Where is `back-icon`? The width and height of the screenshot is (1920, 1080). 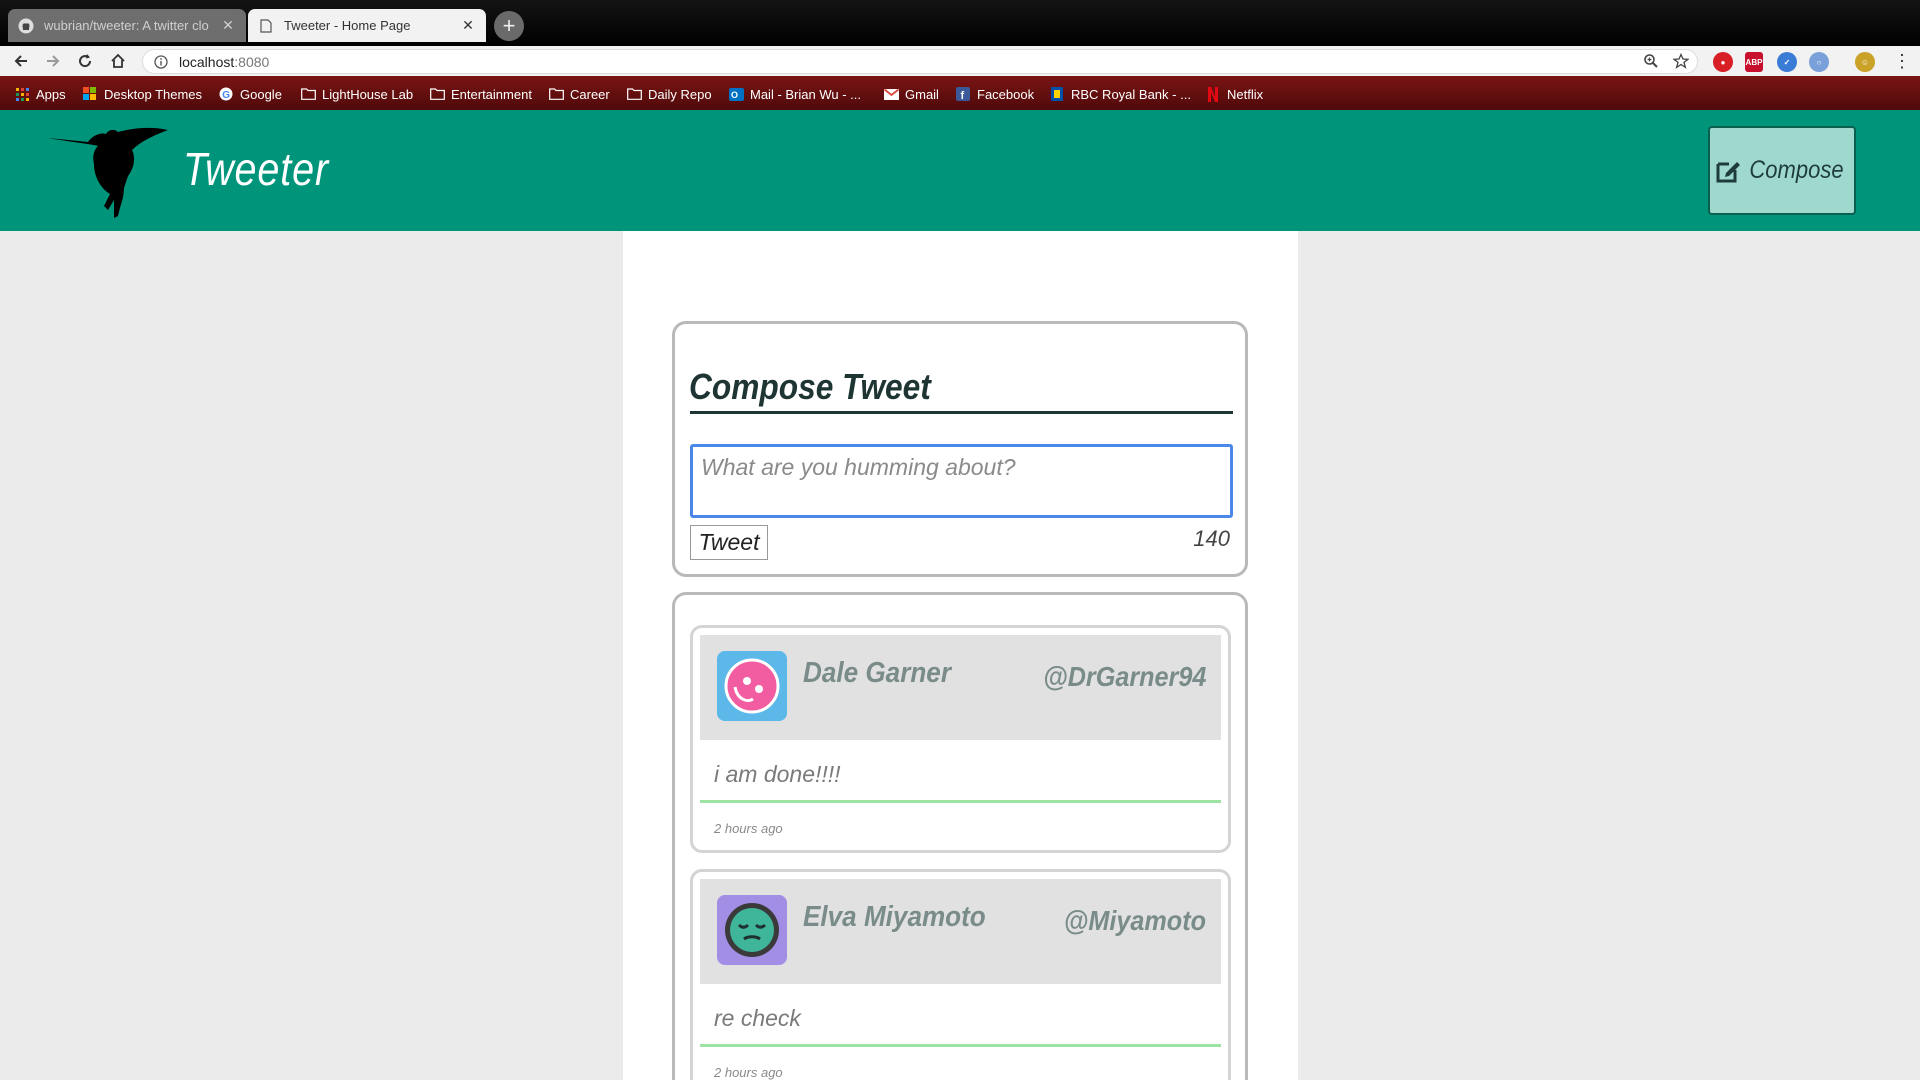 back-icon is located at coordinates (21, 61).